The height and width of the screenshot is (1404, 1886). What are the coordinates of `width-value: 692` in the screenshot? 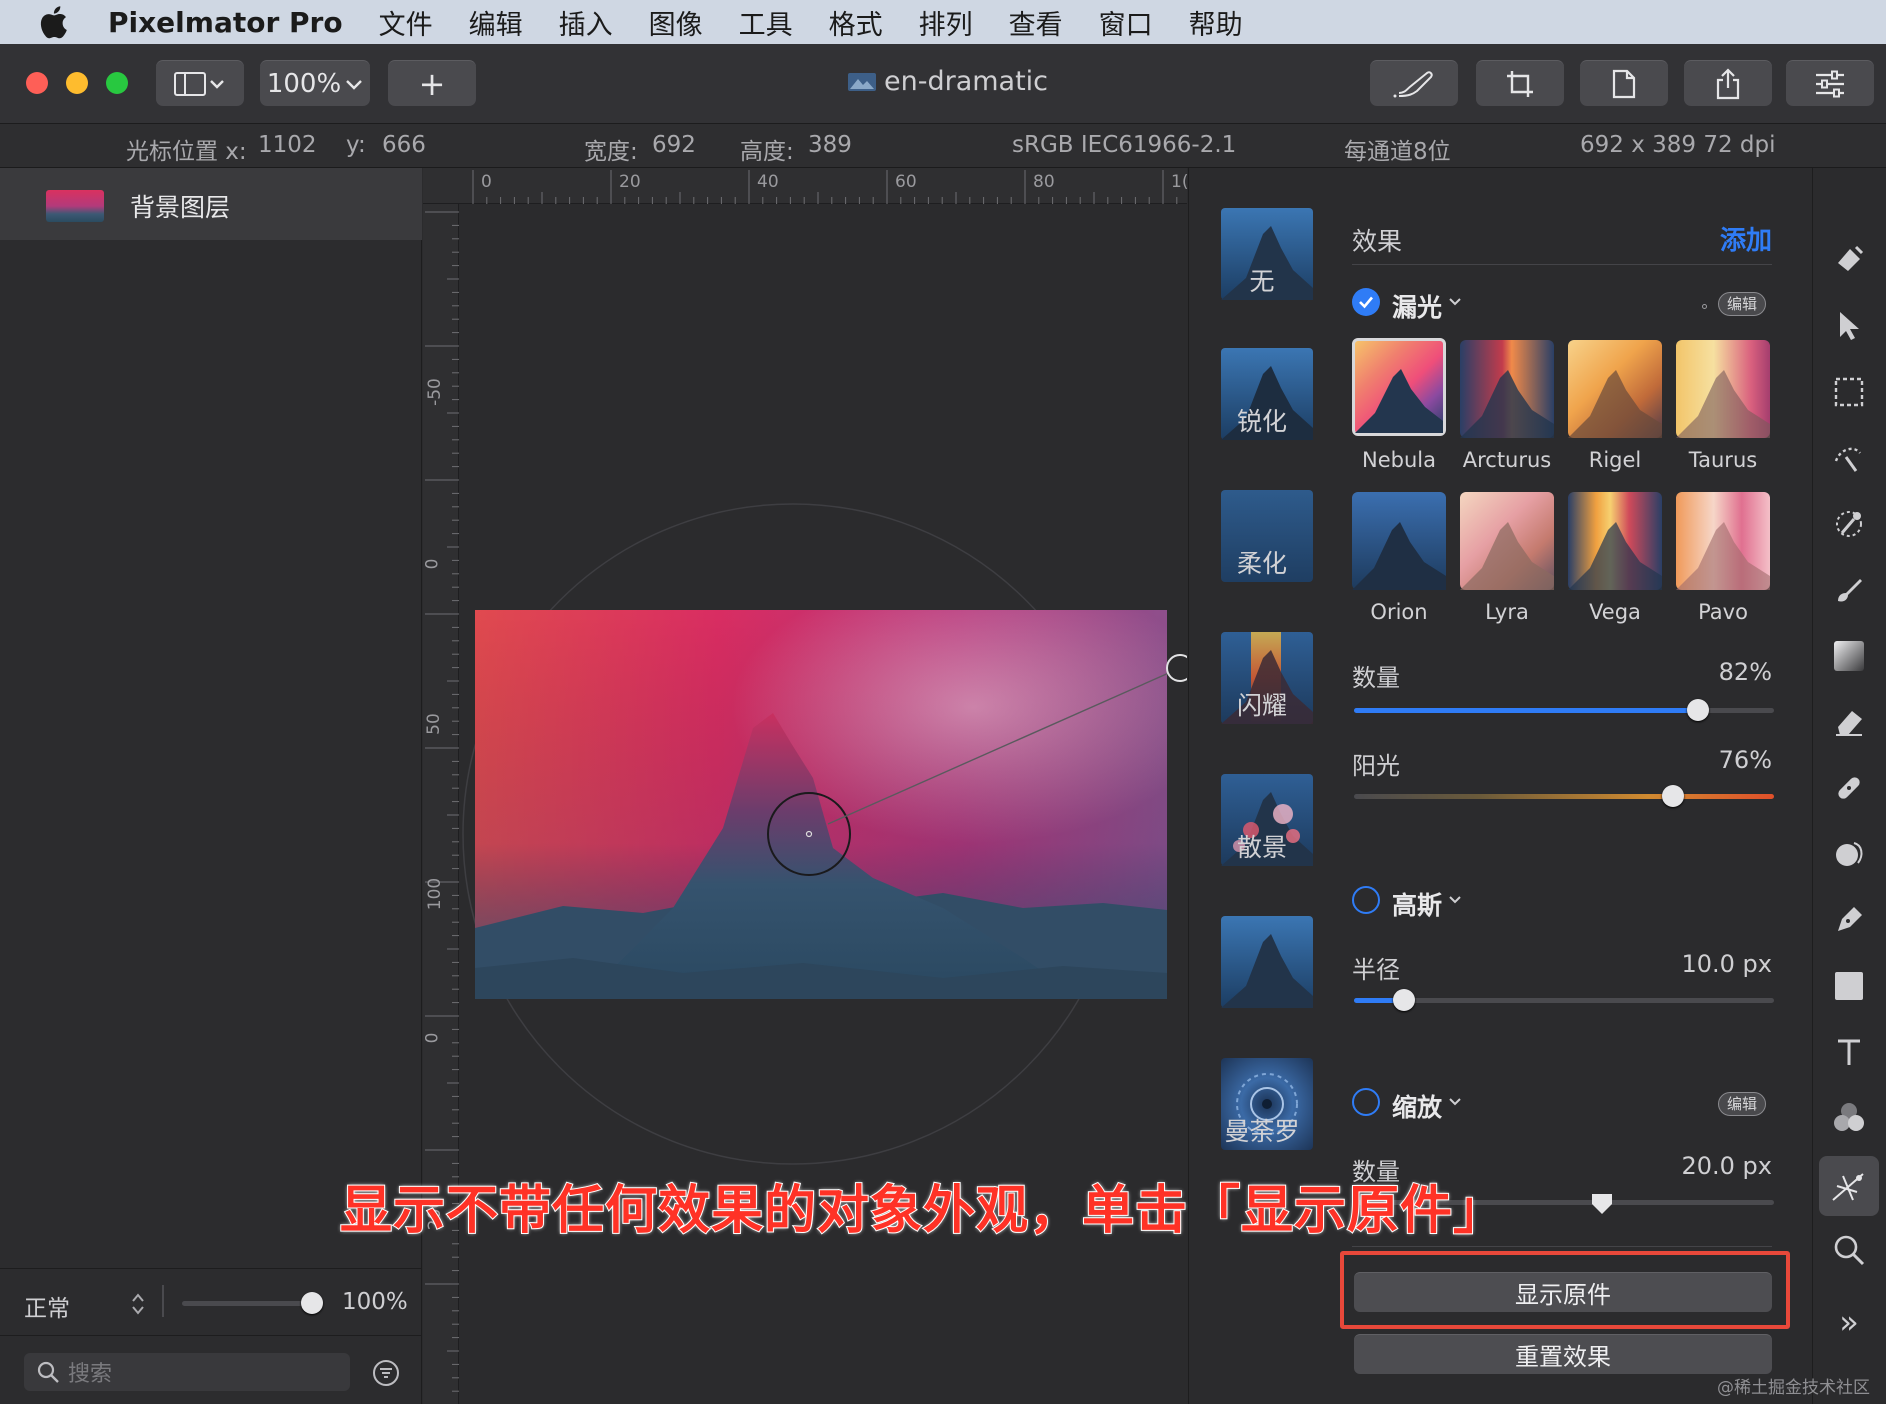 It's located at (674, 145).